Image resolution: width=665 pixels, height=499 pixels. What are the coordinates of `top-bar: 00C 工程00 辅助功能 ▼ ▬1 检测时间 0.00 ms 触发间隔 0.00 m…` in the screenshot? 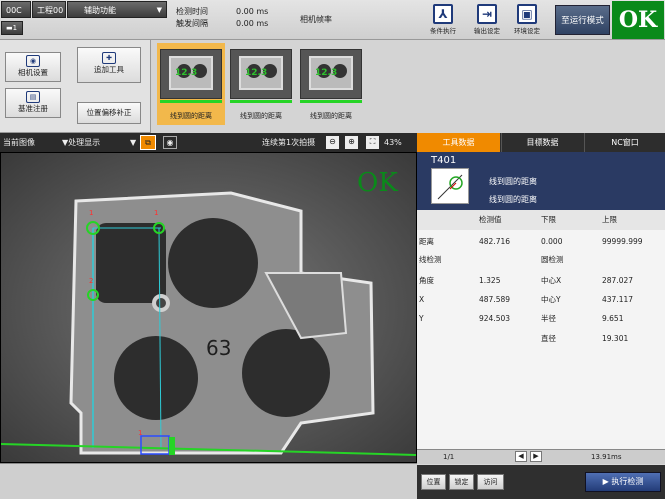 It's located at (332, 20).